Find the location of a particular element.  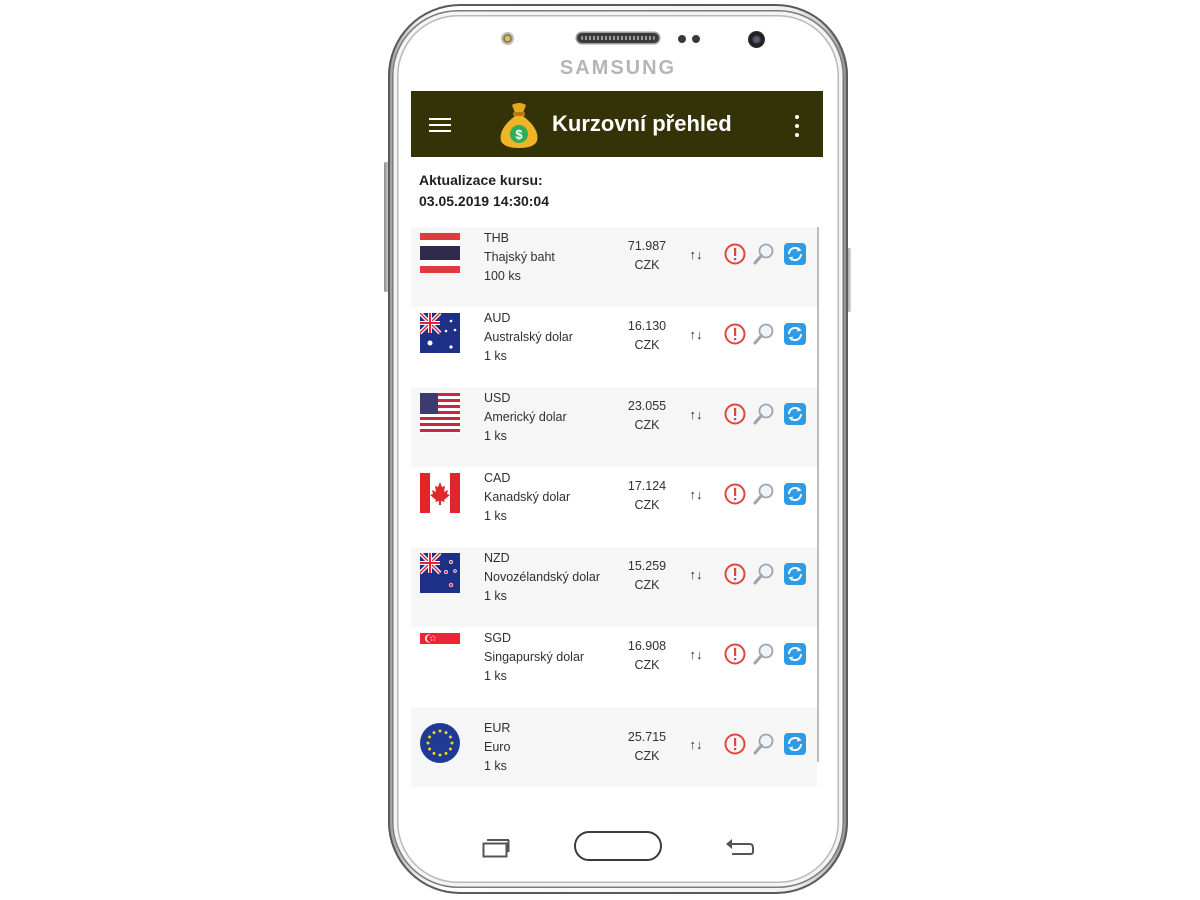

list-divider is located at coordinates (818, 494).